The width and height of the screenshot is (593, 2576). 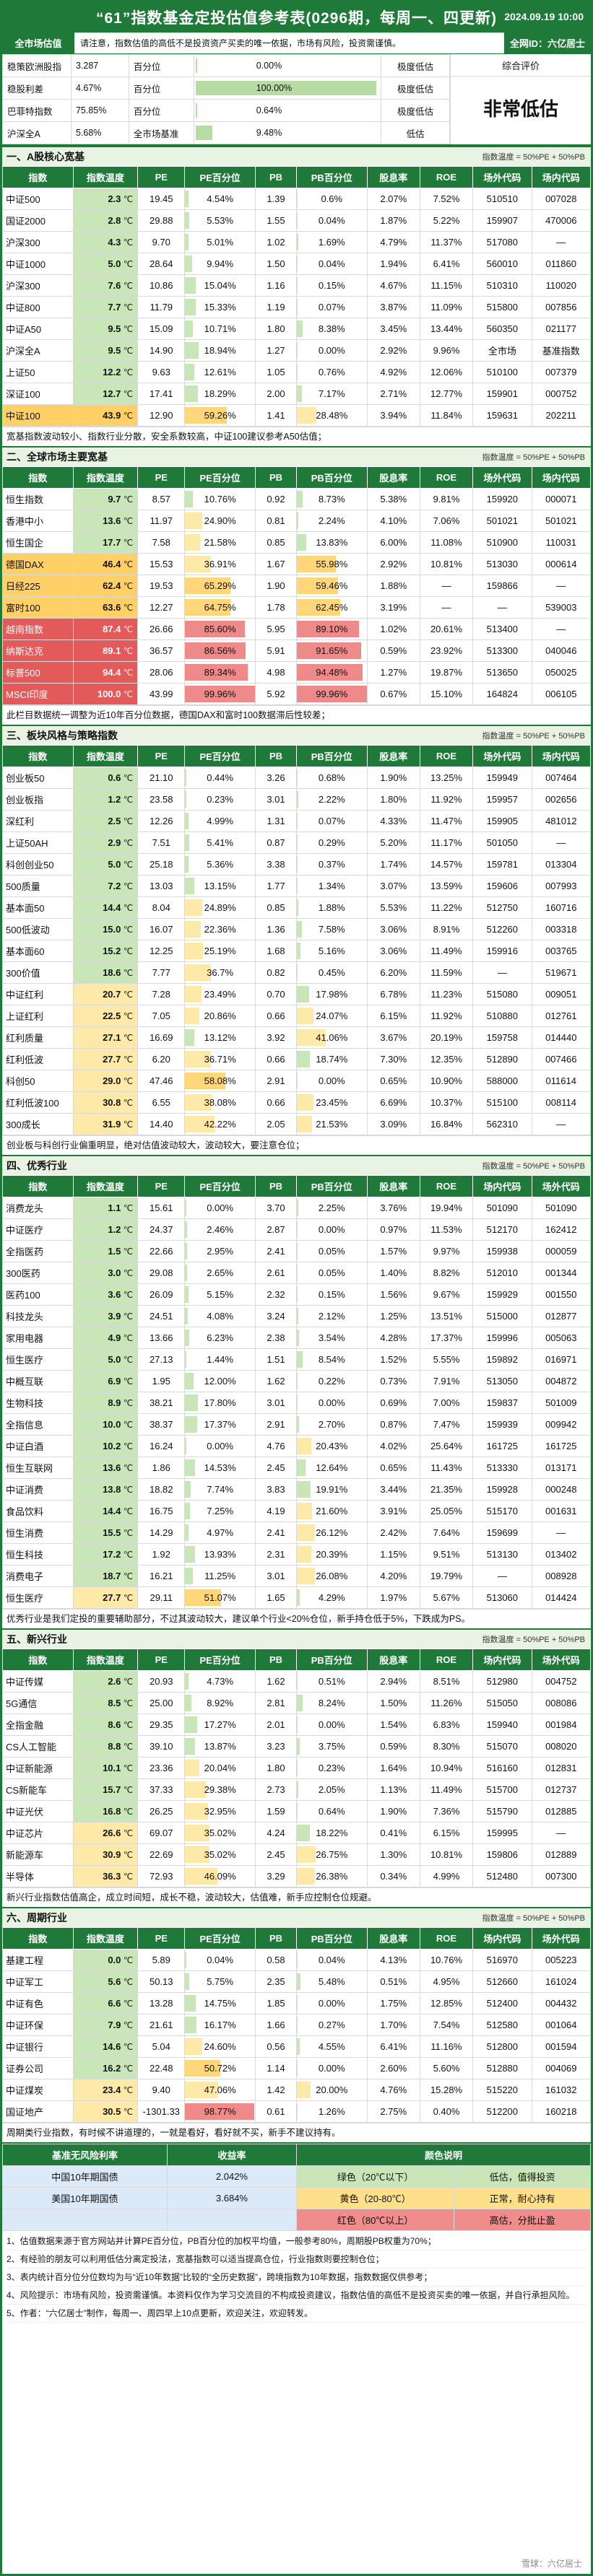 I want to click on pb-percentile-value: 0.76%, so click(x=331, y=372).